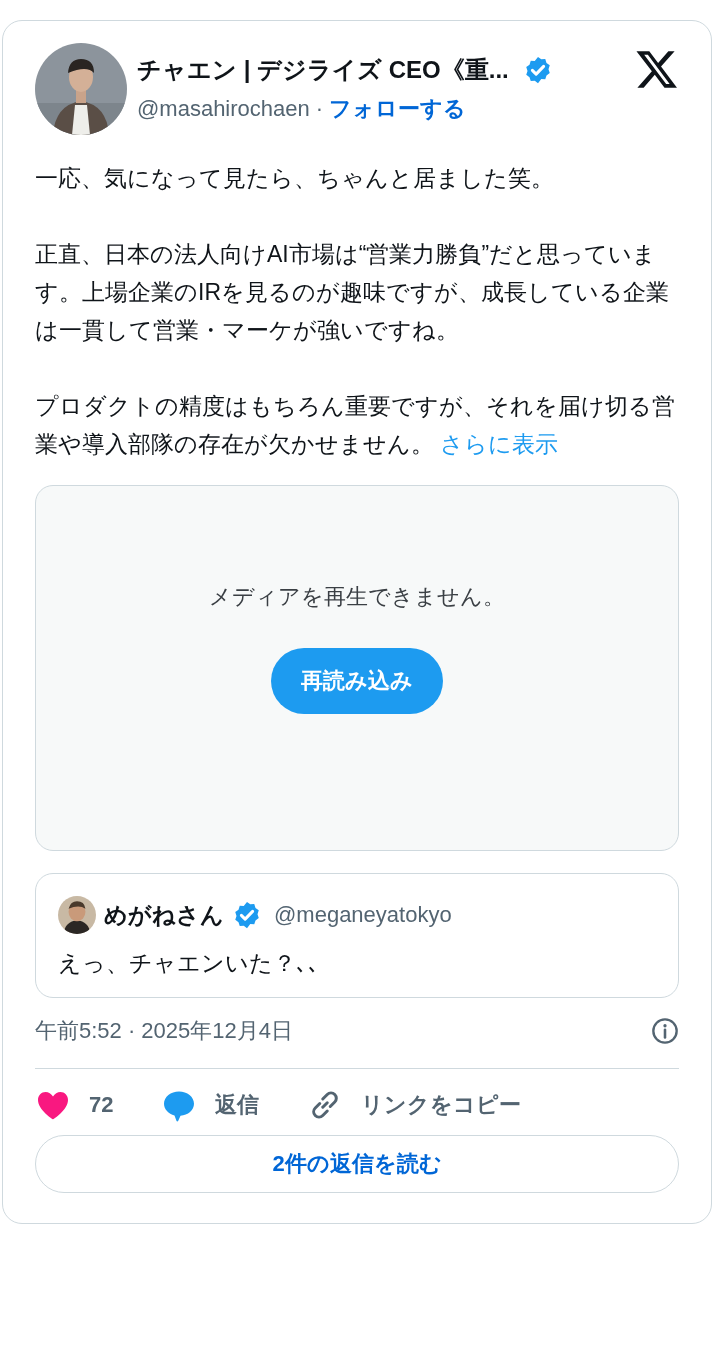  What do you see at coordinates (74, 1105) in the screenshot?
I see `like-action: 72` at bounding box center [74, 1105].